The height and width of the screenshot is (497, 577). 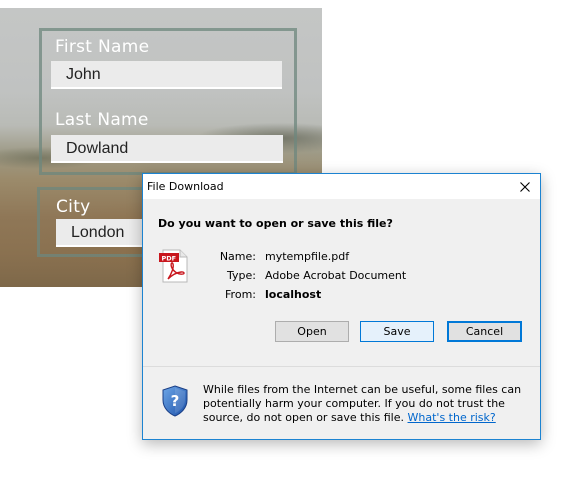 I want to click on open-button: Open, so click(x=312, y=331).